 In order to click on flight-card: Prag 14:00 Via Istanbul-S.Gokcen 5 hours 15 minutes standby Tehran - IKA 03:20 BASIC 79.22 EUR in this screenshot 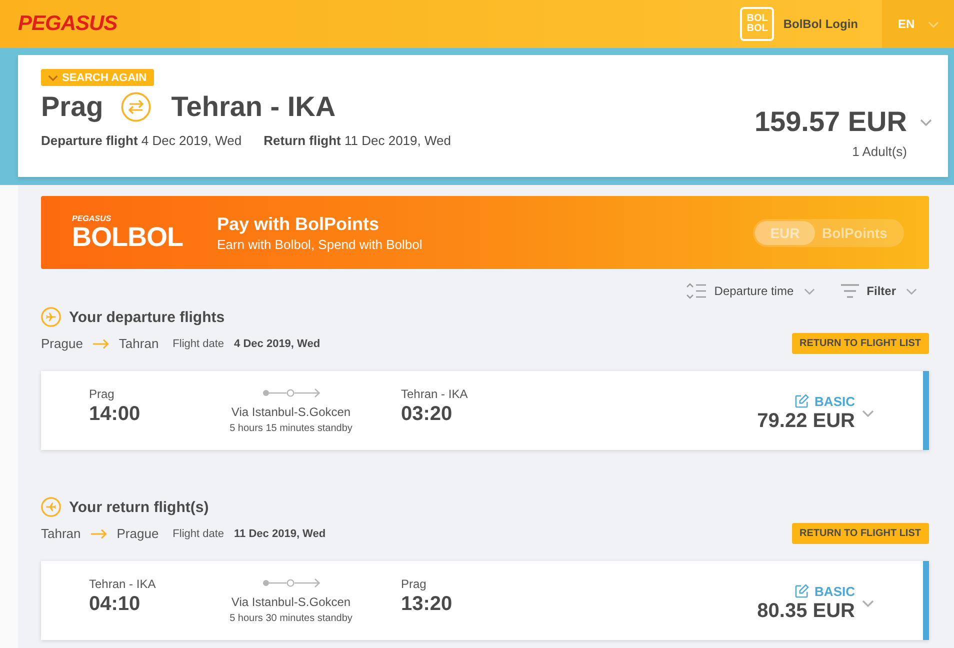, I will do `click(485, 410)`.